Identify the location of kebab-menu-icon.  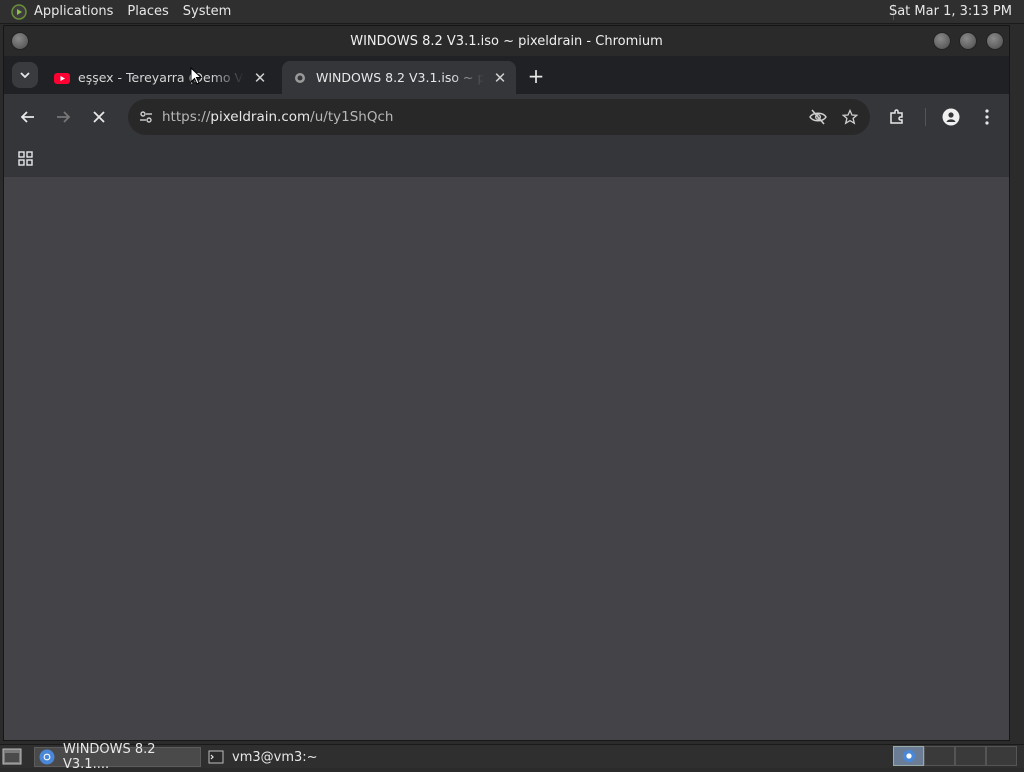
(987, 117).